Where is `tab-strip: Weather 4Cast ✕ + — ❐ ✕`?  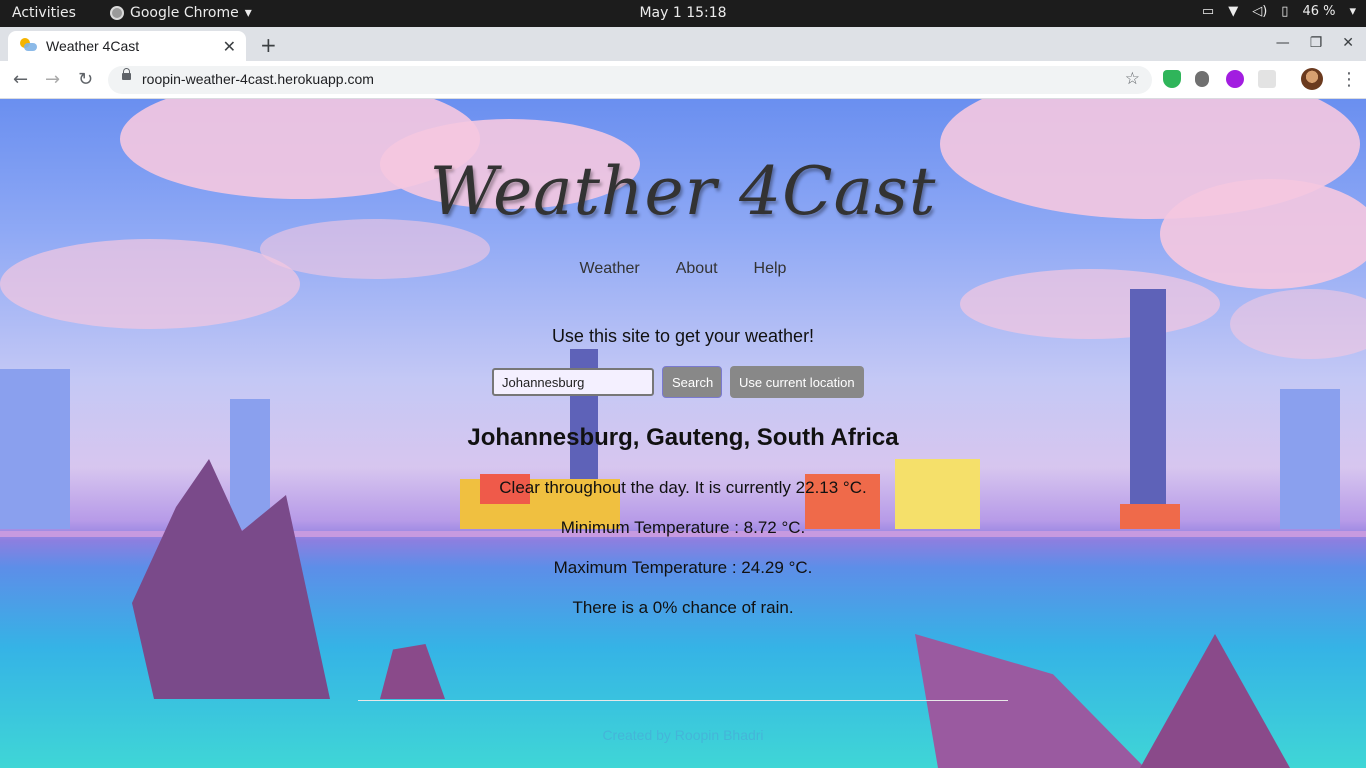
tab-strip: Weather 4Cast ✕ + — ❐ ✕ is located at coordinates (683, 44).